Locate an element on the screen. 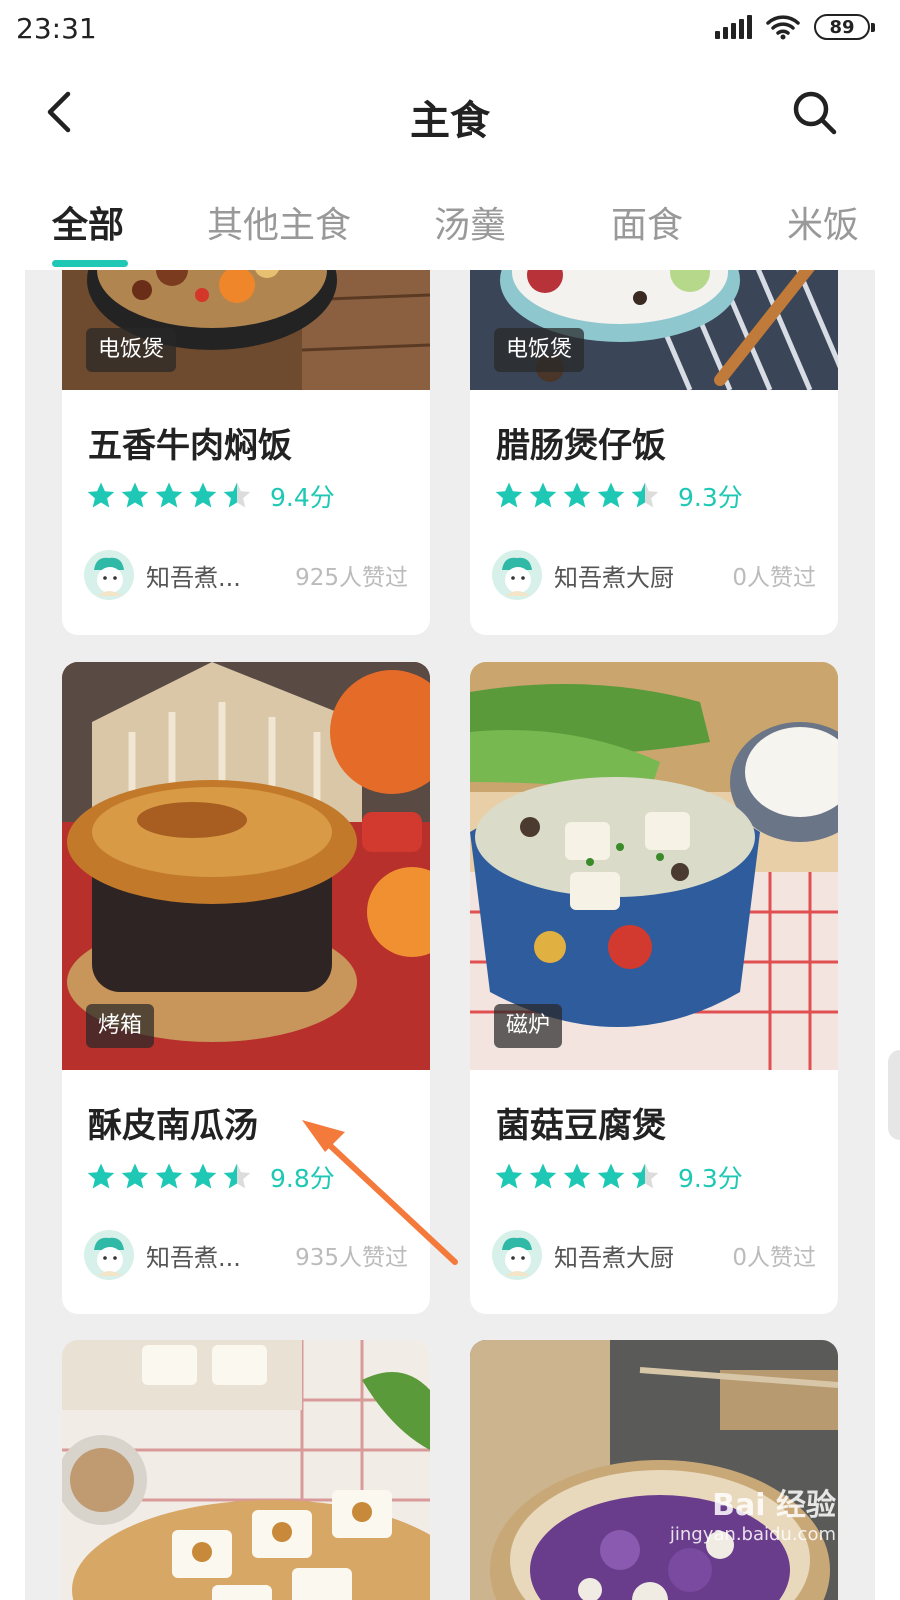  cookware-tag: 磁炉 is located at coordinates (528, 1026).